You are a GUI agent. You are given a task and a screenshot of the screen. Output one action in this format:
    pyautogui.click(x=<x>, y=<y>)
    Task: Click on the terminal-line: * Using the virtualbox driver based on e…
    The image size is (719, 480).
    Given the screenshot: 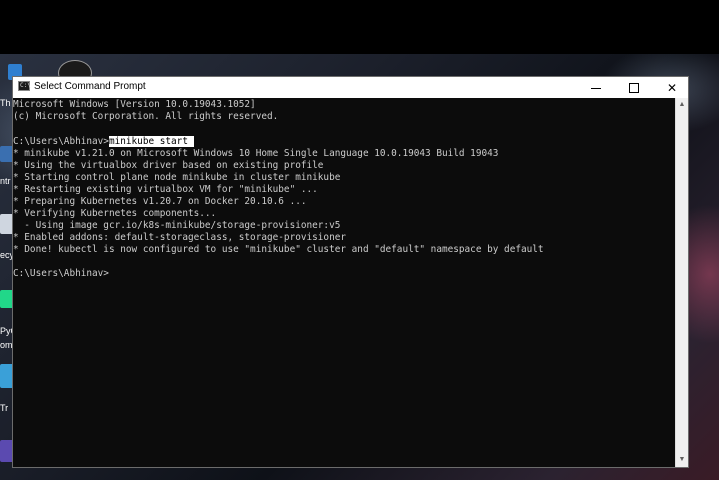 What is the action you would take?
    pyautogui.click(x=168, y=165)
    